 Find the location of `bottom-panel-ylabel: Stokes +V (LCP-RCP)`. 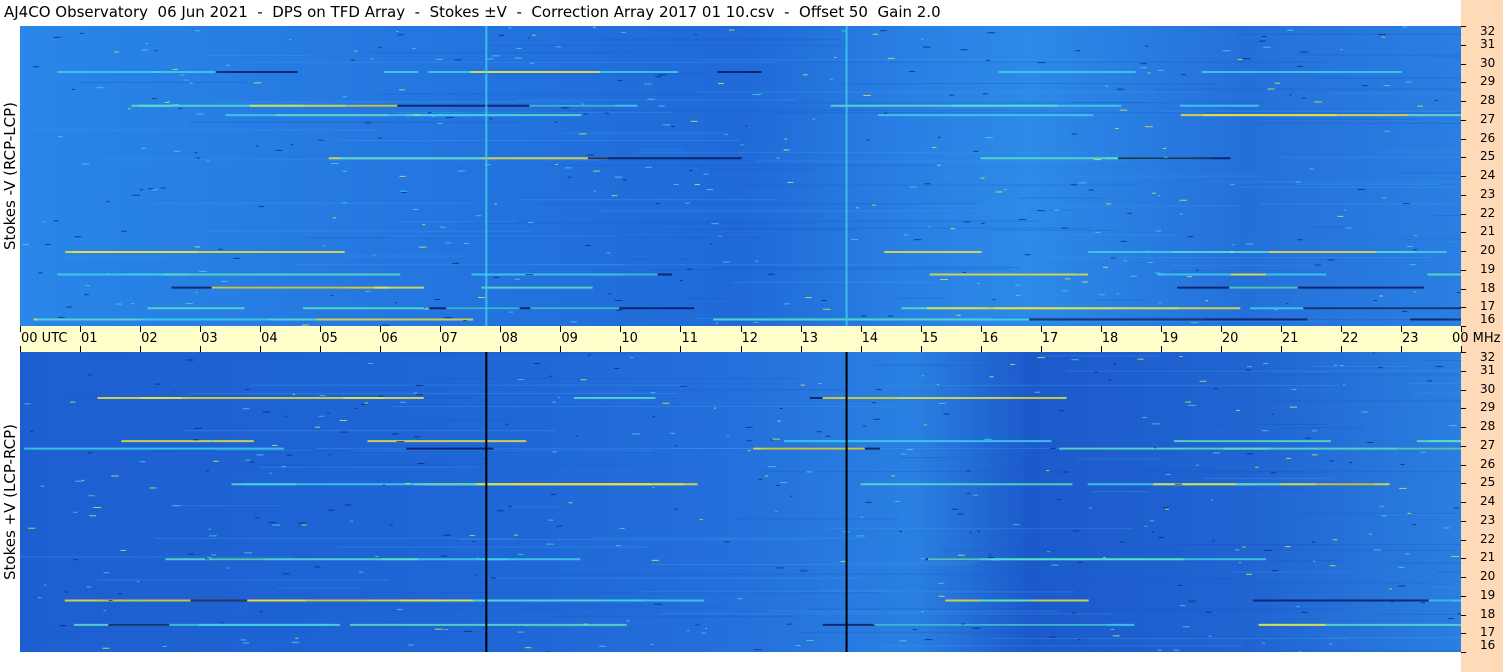

bottom-panel-ylabel: Stokes +V (LCP-RCP) is located at coordinates (10, 502).